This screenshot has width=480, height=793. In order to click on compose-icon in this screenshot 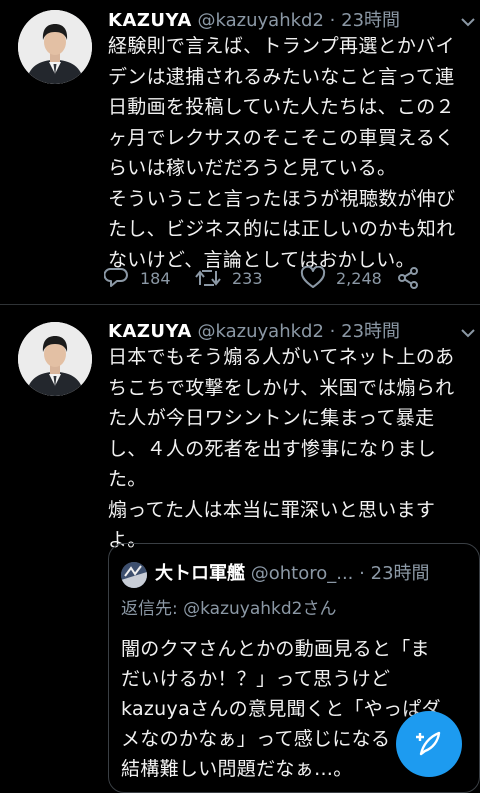, I will do `click(428, 743)`.